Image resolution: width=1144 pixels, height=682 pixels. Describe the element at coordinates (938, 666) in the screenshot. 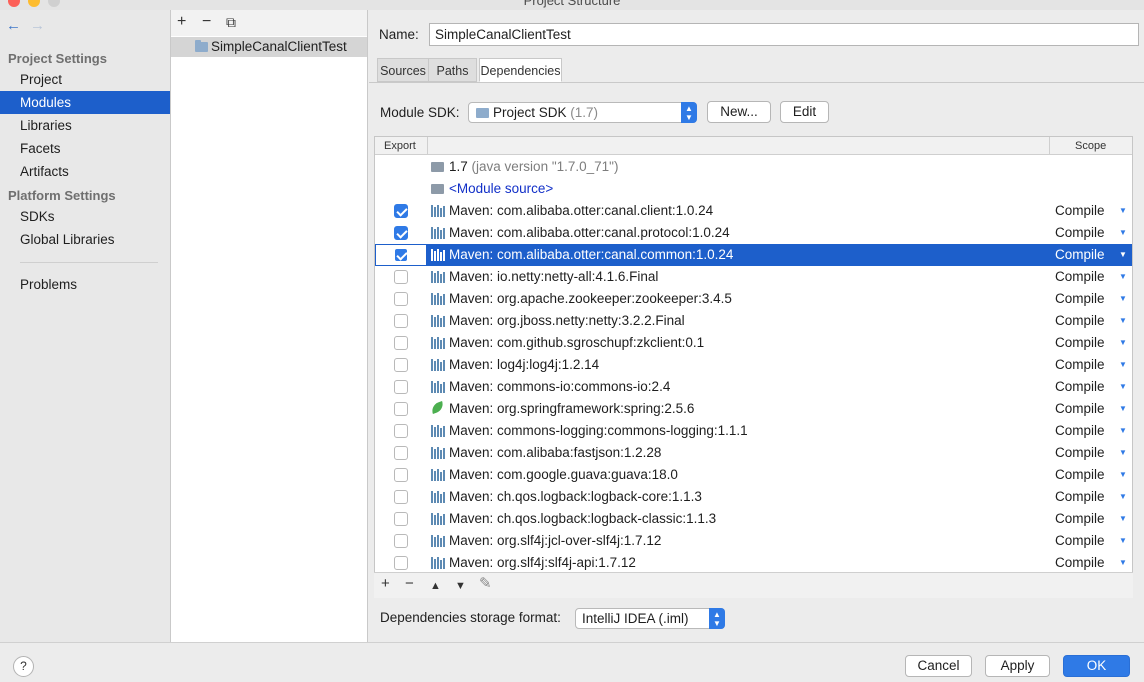

I see `cancel-button: Cancel` at that location.